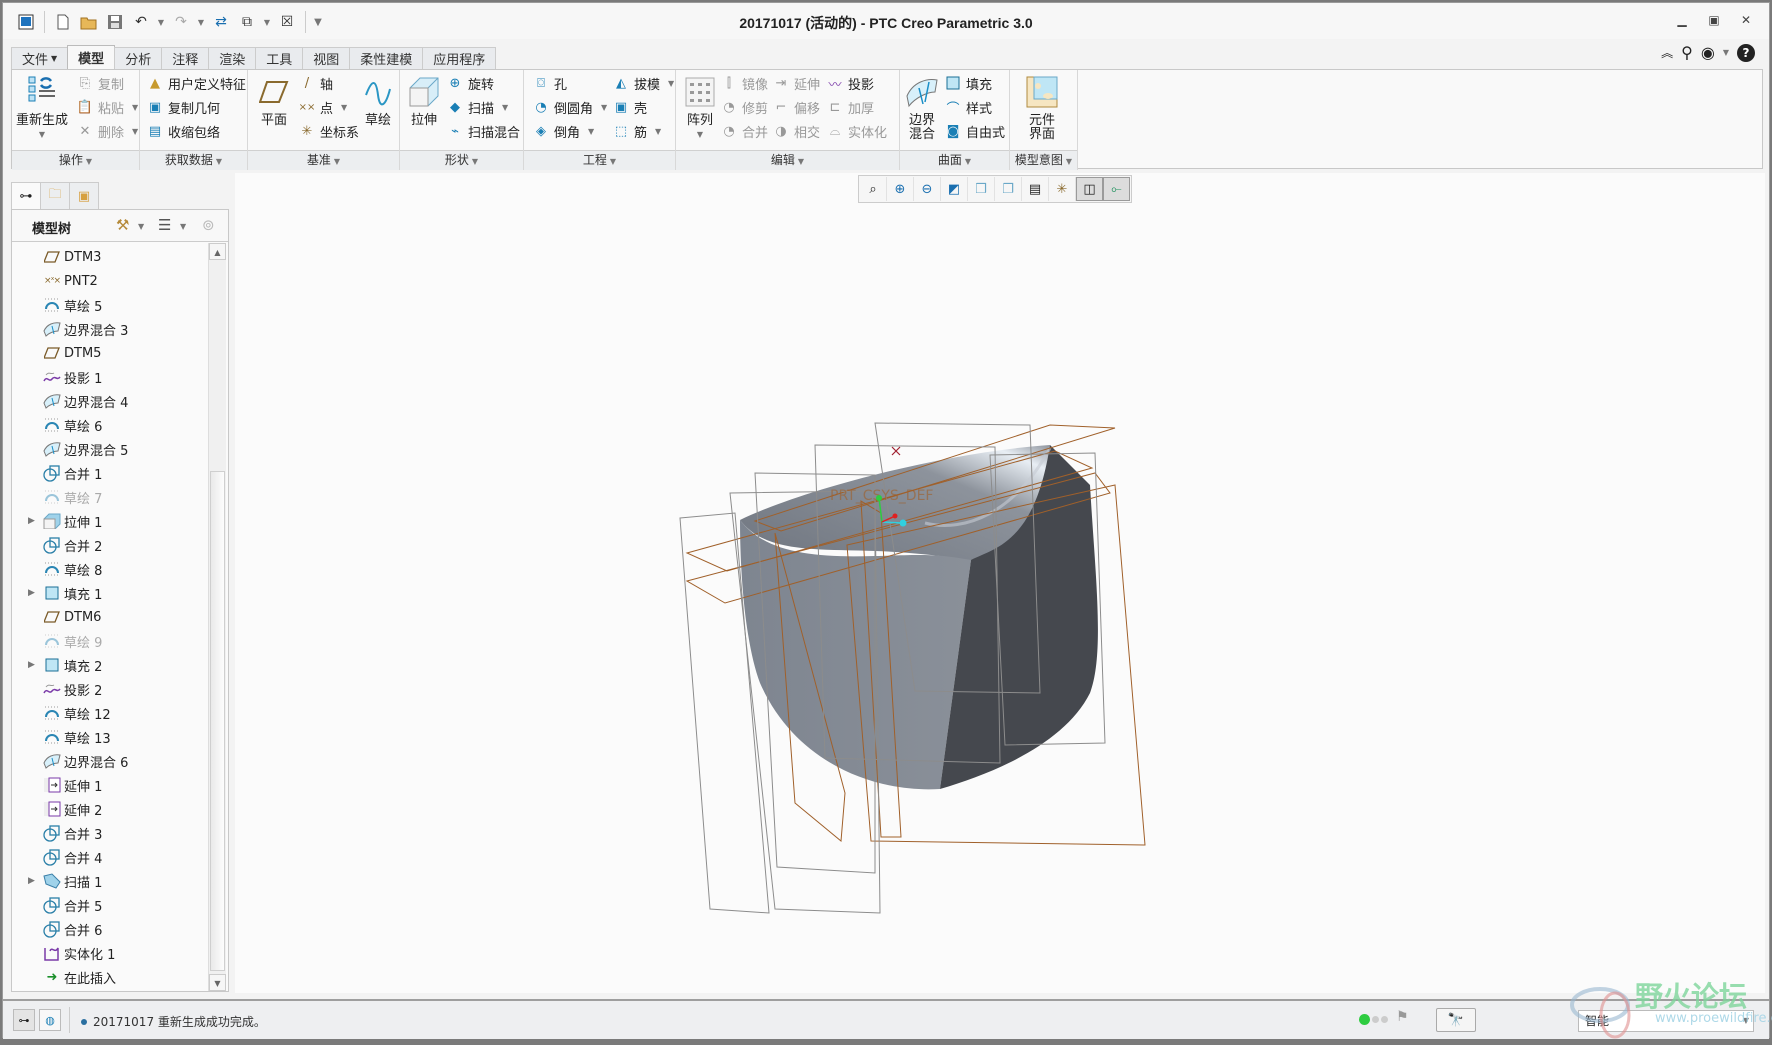 Image resolution: width=1772 pixels, height=1045 pixels. Describe the element at coordinates (110, 641) in the screenshot. I see `tree-item: 草绘 9` at that location.